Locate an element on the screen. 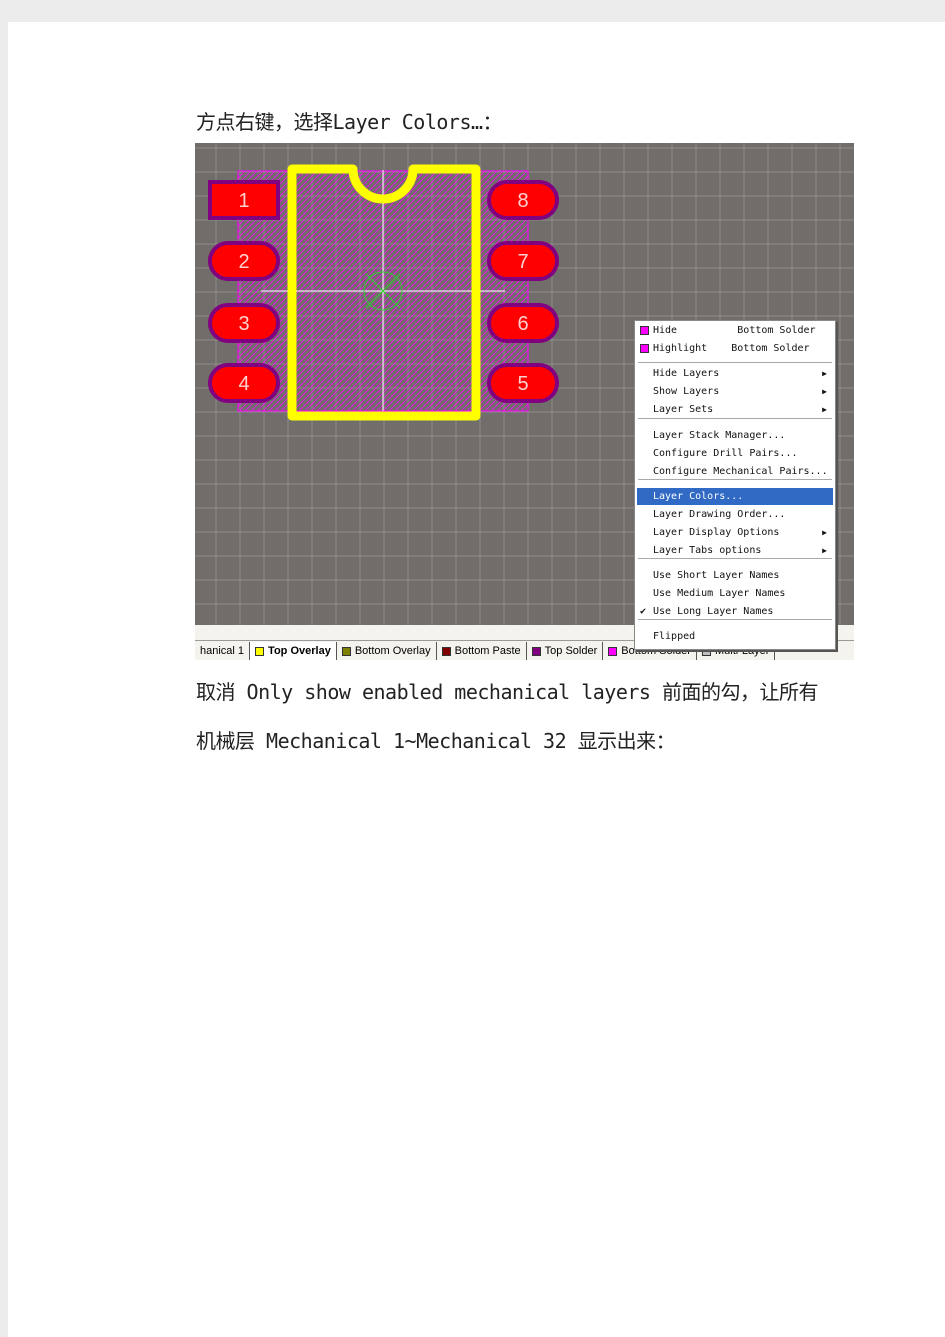 The height and width of the screenshot is (1337, 945). layer-tab: Top Solder is located at coordinates (565, 651).